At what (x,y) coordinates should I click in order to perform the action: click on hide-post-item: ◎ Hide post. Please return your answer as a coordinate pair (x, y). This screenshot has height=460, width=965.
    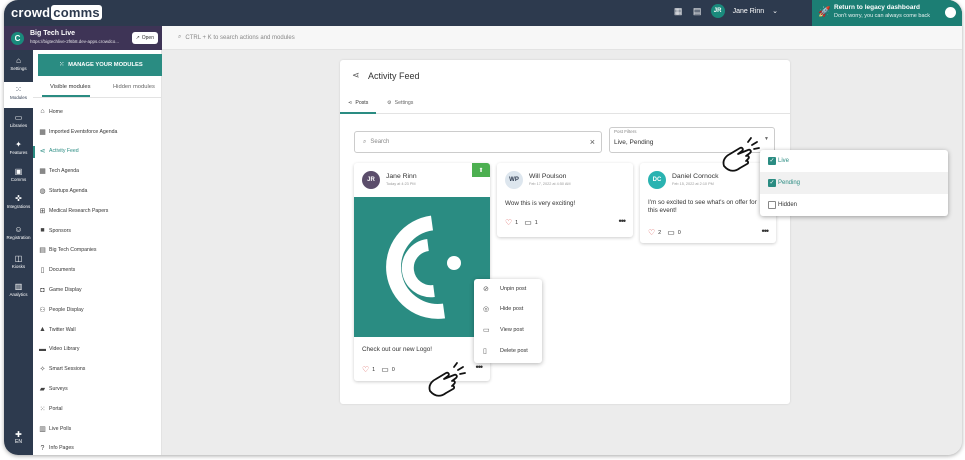
    Looking at the image, I should click on (508, 309).